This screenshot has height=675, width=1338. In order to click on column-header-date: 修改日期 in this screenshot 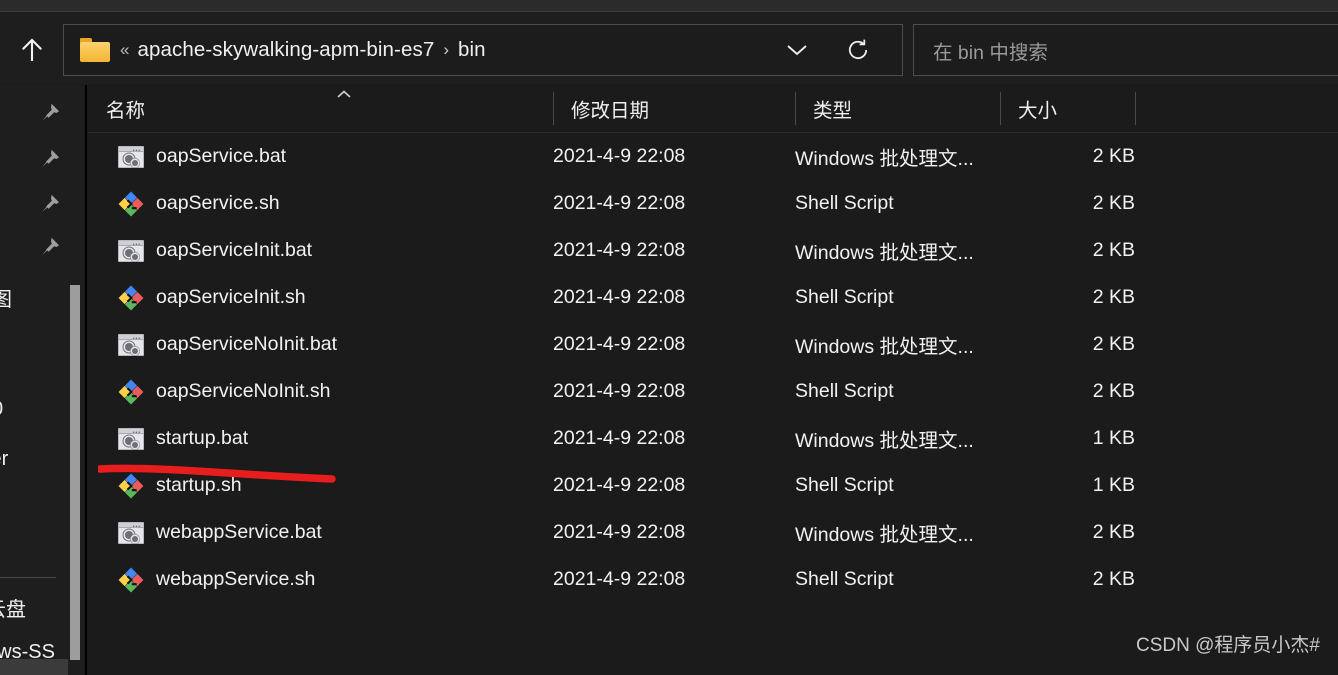, I will do `click(674, 108)`.